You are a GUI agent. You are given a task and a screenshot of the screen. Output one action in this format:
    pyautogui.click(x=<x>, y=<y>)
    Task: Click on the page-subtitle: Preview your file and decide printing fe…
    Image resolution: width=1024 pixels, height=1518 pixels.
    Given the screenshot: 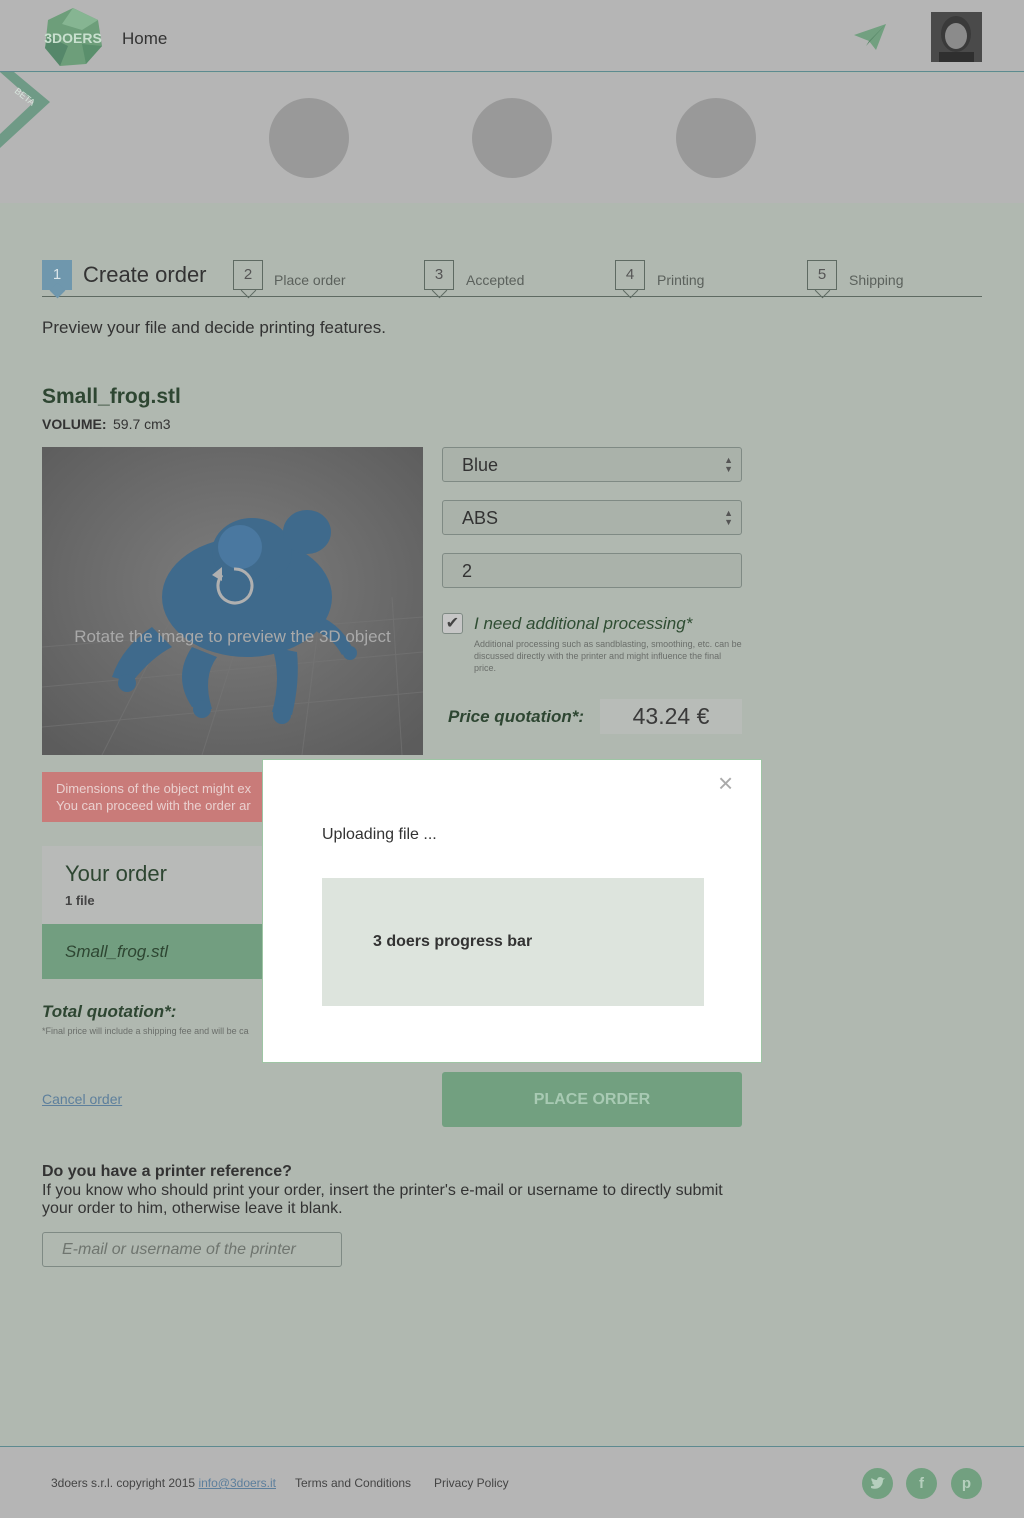 What is the action you would take?
    pyautogui.click(x=214, y=327)
    